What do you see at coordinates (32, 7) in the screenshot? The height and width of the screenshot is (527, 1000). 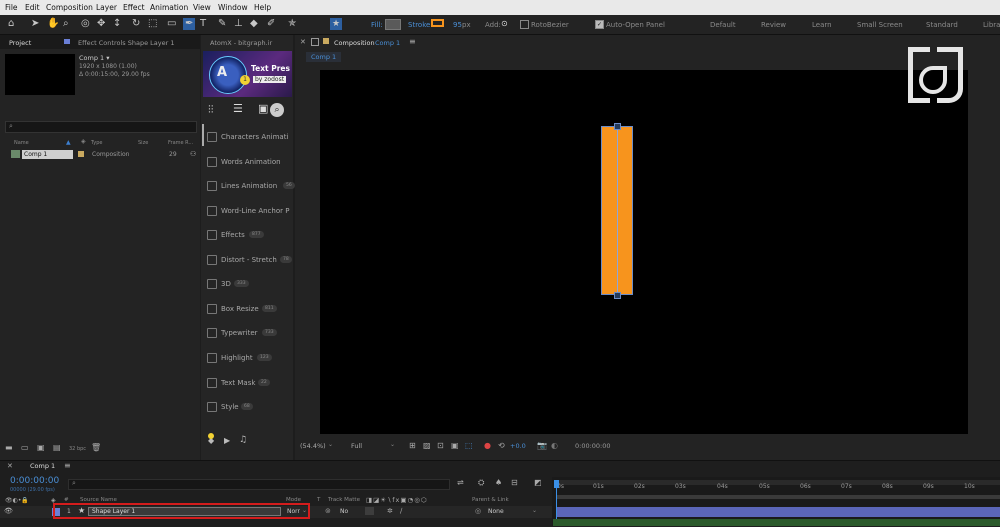 I see `menu-edit: Edit` at bounding box center [32, 7].